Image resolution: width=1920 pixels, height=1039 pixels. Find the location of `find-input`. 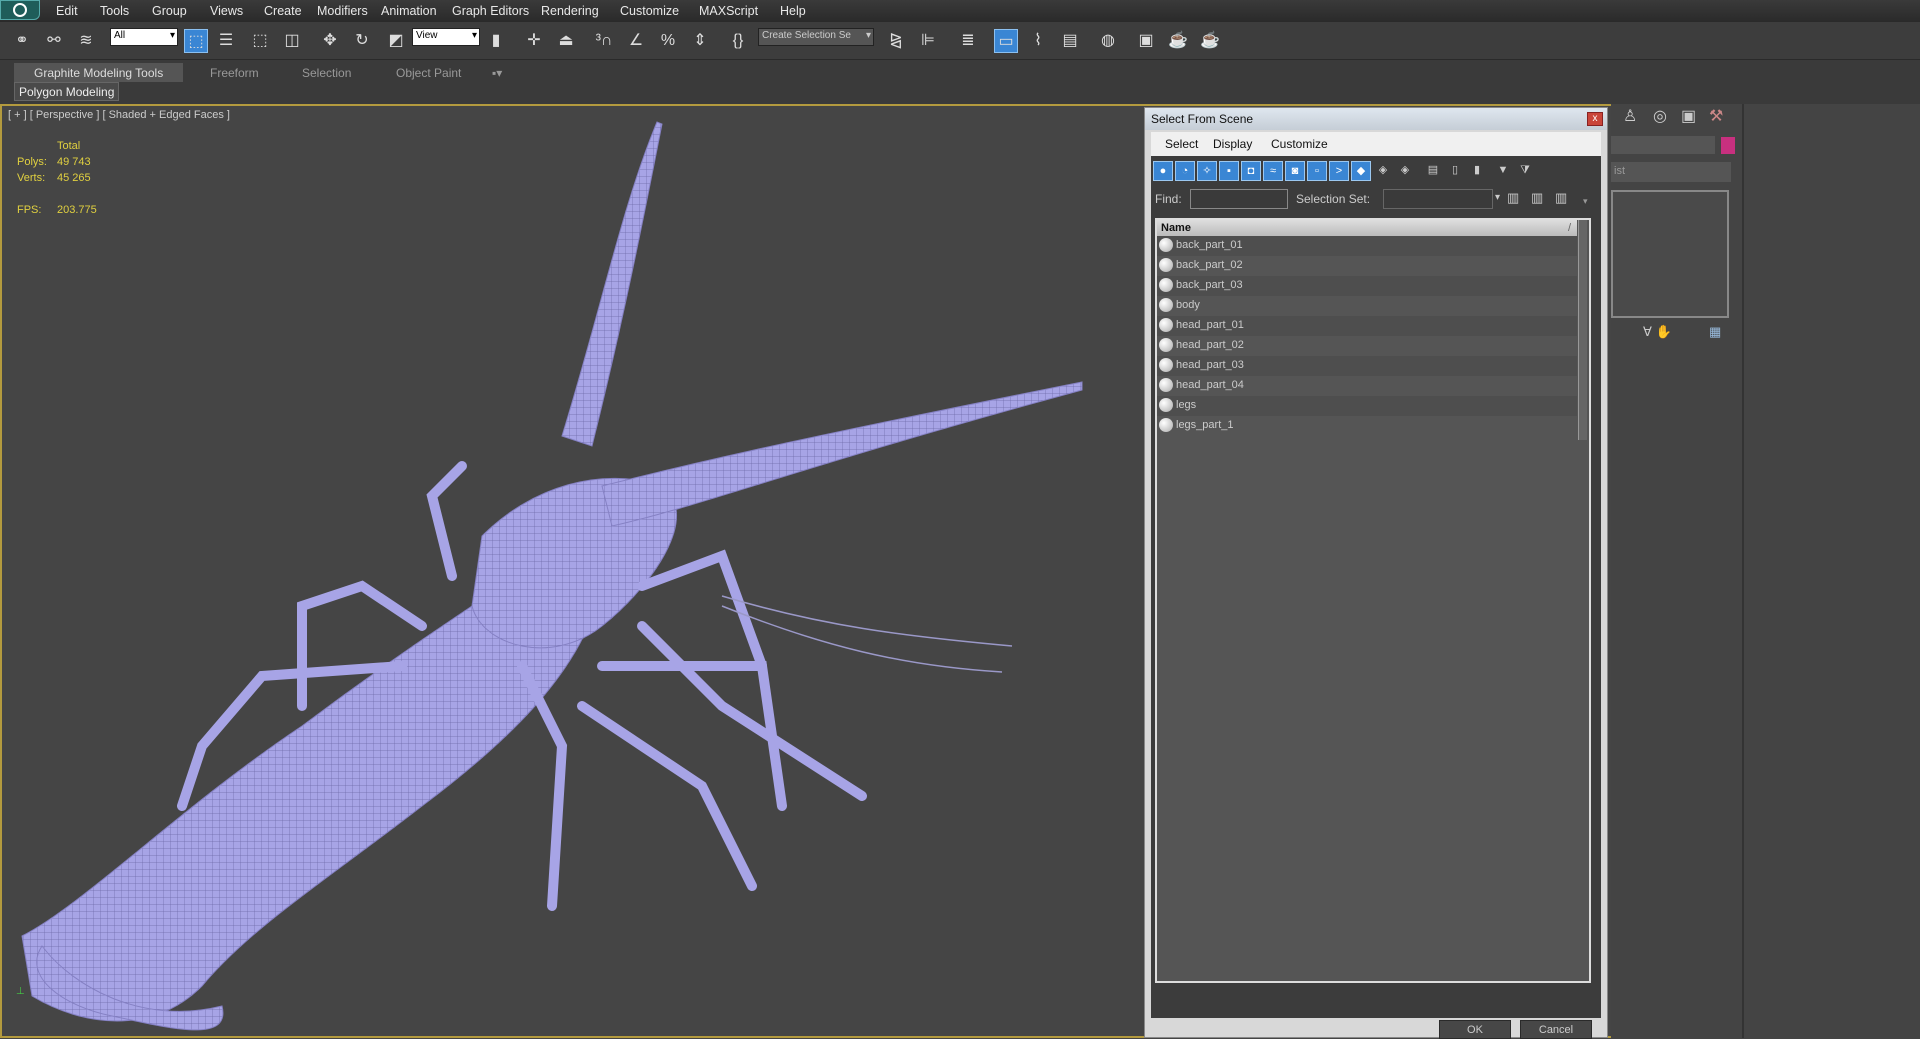

find-input is located at coordinates (1239, 199).